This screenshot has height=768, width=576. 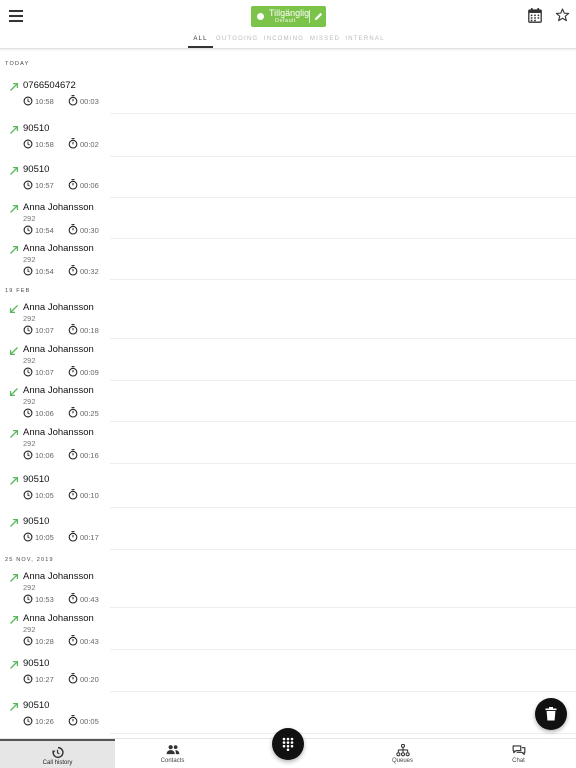 I want to click on call-duration: 00:05, so click(x=89, y=721).